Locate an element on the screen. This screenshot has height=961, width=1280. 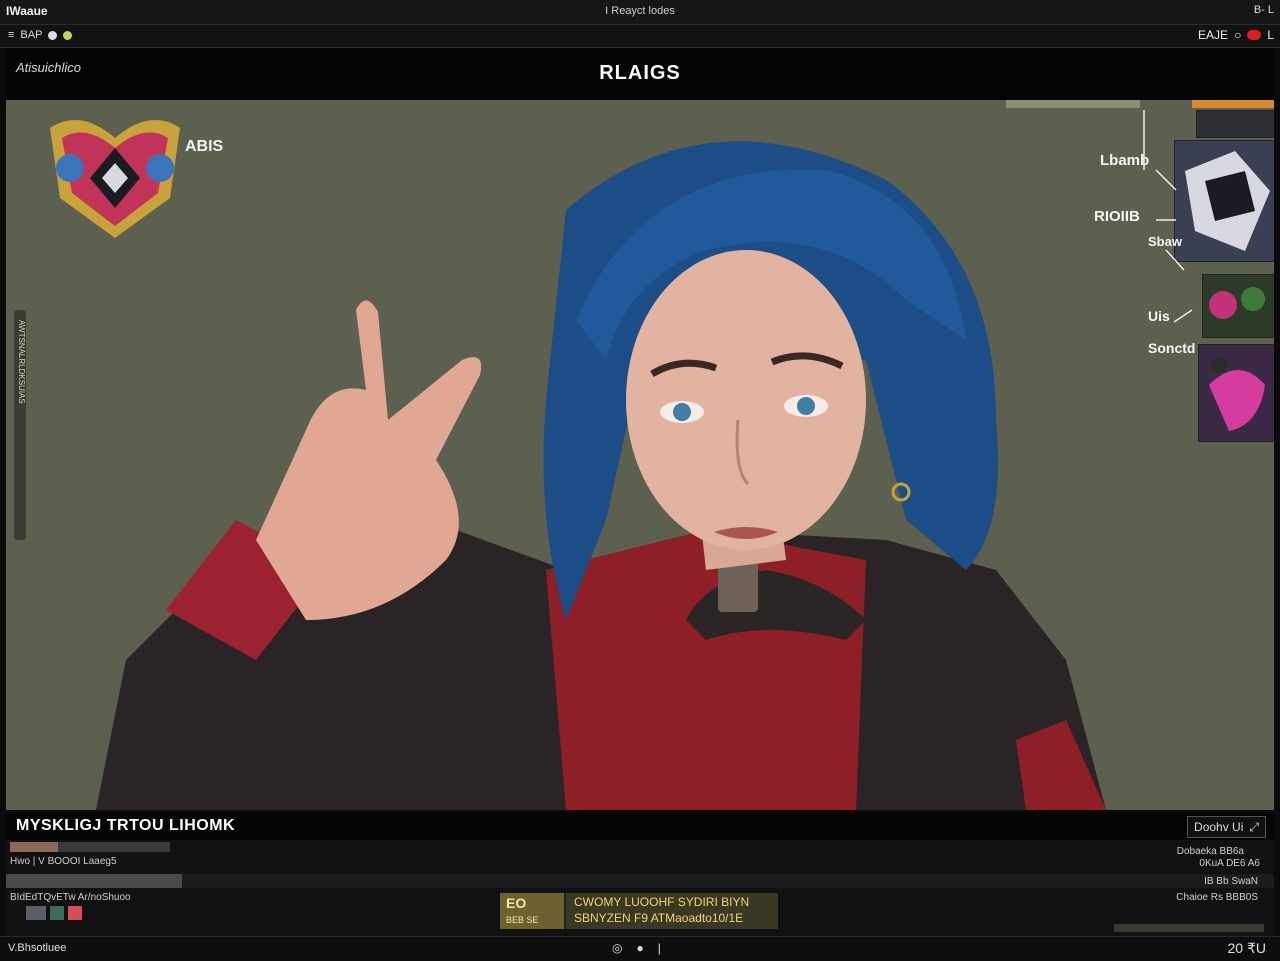
status-dot-icon is located at coordinates (53, 35).